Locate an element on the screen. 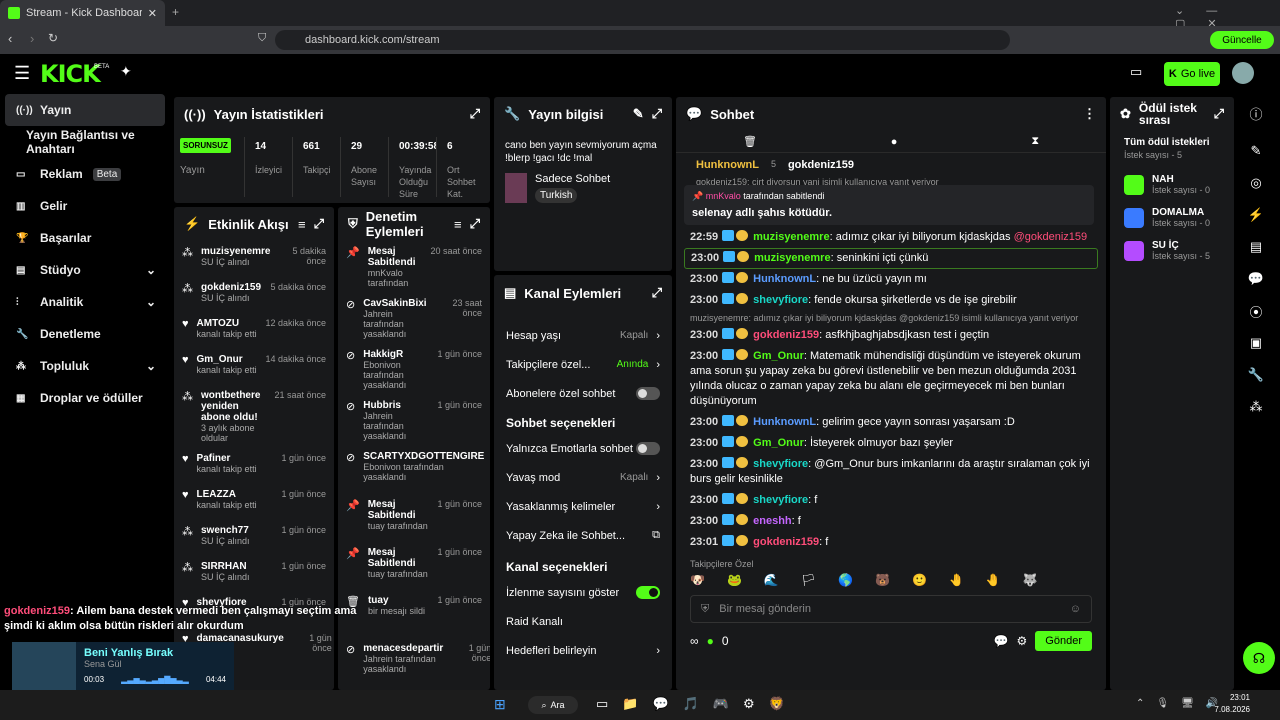 The width and height of the screenshot is (1280, 720). channel-row: Abonelere özel sohbet is located at coordinates (583, 393).